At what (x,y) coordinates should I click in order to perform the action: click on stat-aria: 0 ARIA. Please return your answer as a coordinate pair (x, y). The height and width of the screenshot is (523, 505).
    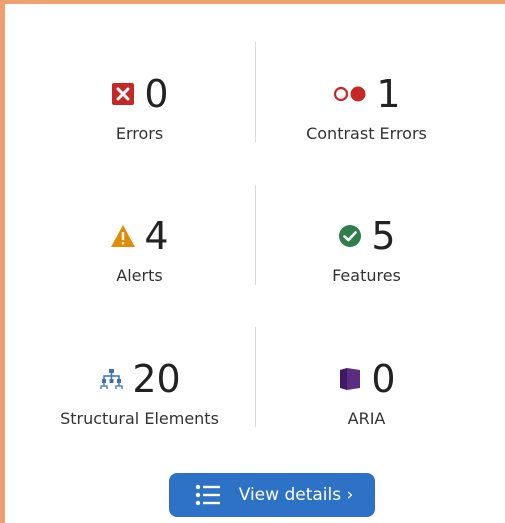
    Looking at the image, I should click on (366, 392).